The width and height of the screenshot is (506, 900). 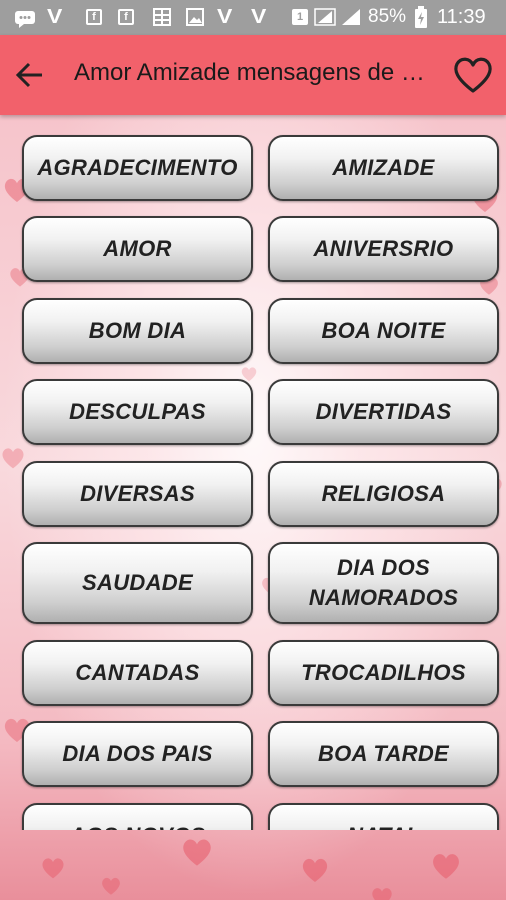 I want to click on gallery-icon, so click(x=162, y=17).